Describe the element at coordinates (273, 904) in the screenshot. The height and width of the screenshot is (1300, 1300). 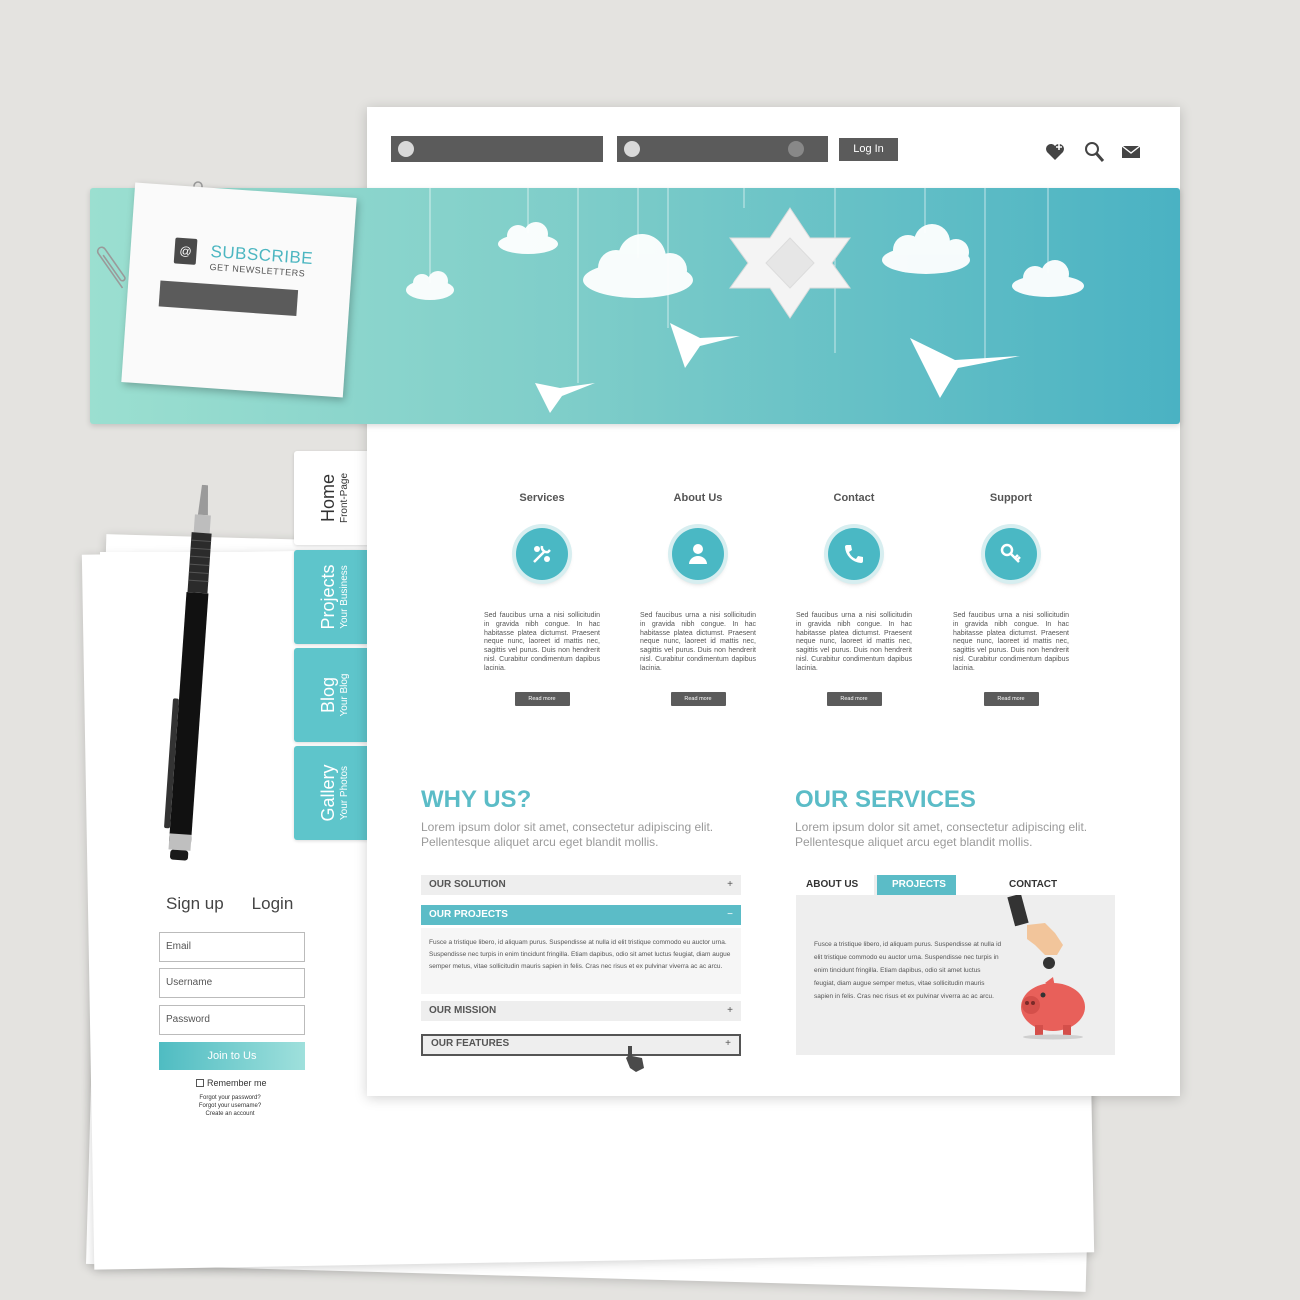
I see `login-tab: Login` at that location.